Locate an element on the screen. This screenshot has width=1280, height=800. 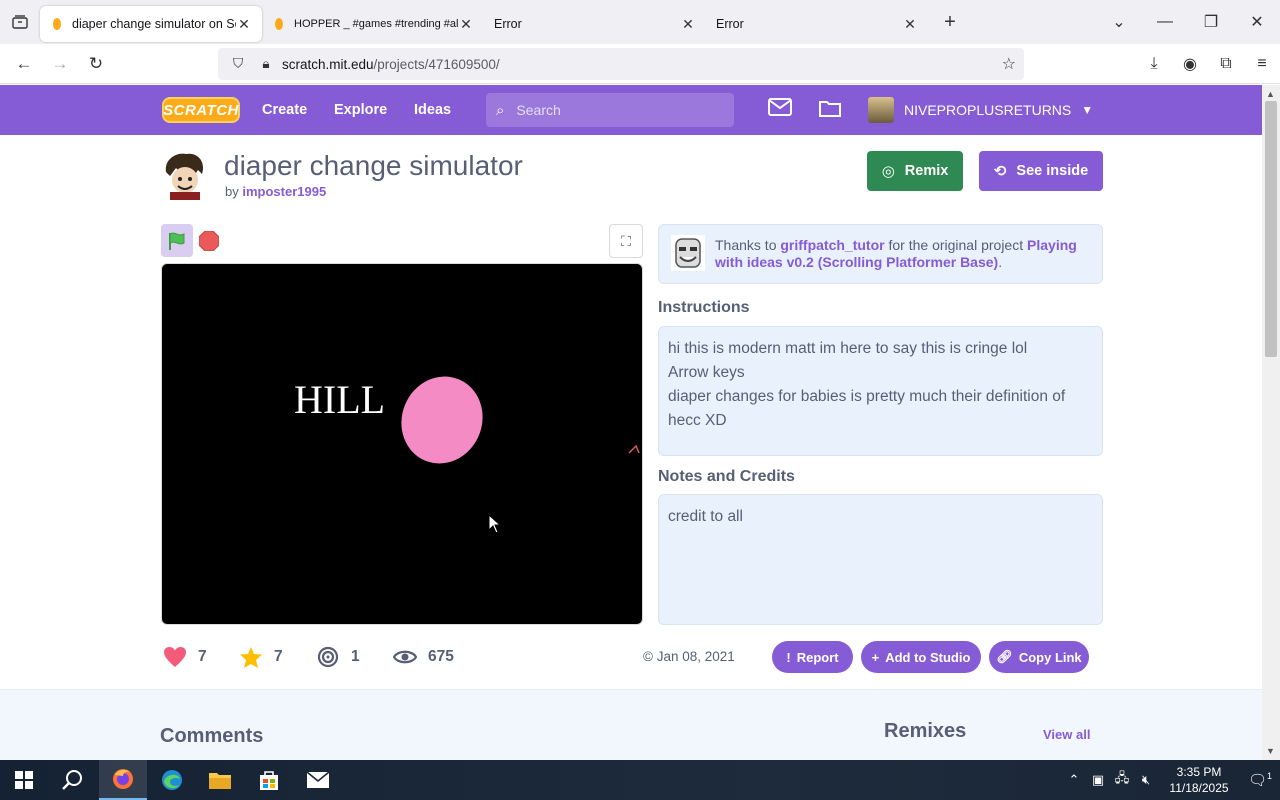
scrollbar-thumb is located at coordinates (1271, 229).